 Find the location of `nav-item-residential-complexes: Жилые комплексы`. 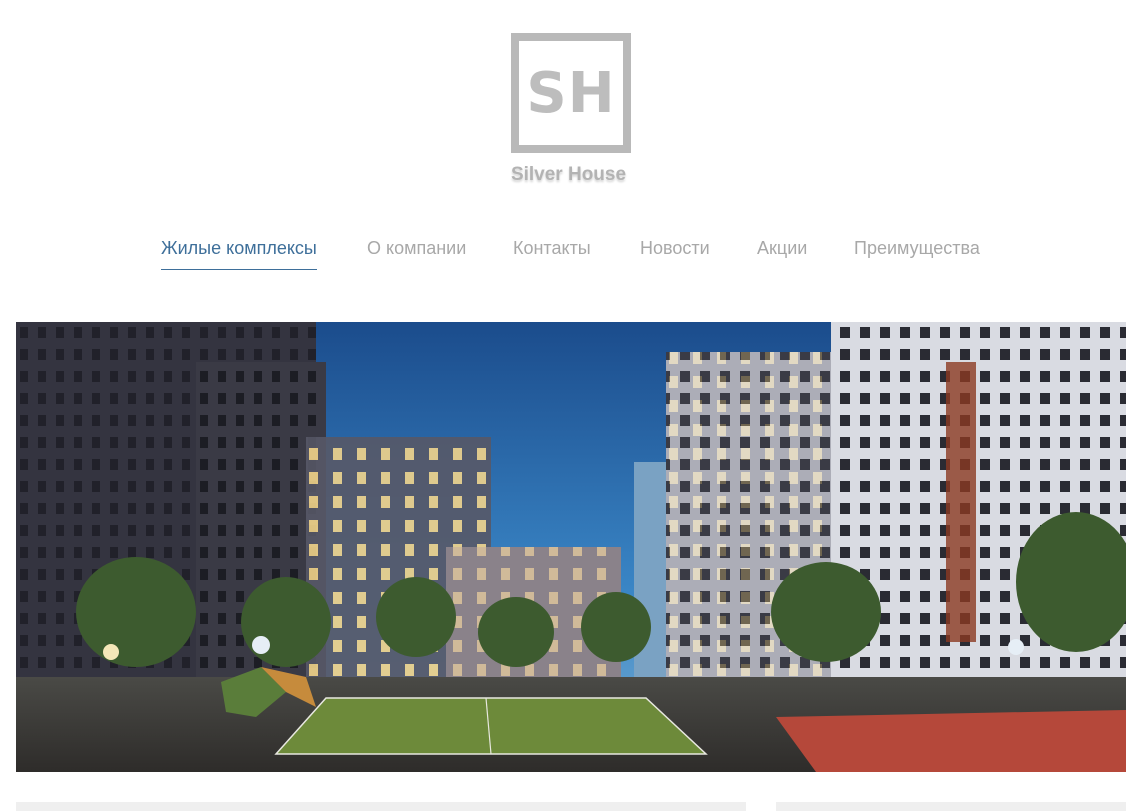

nav-item-residential-complexes: Жилые комплексы is located at coordinates (239, 254).